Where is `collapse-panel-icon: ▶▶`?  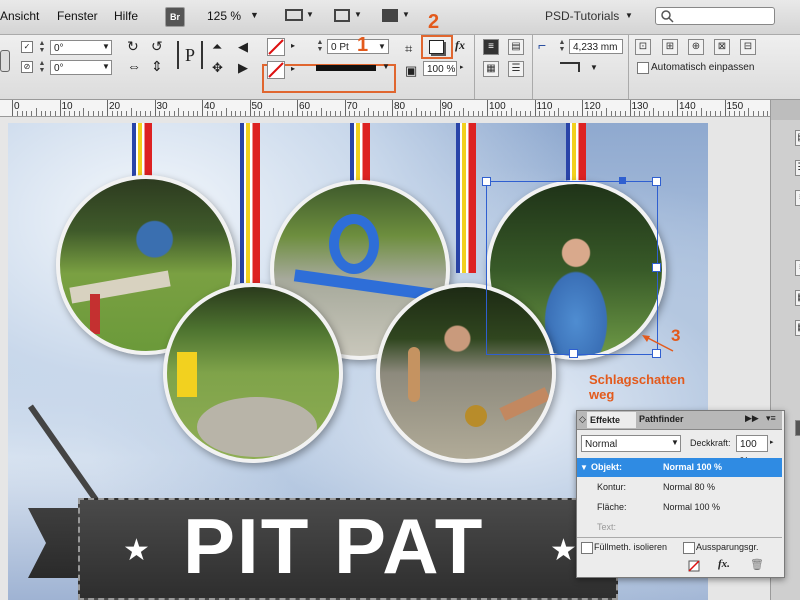 collapse-panel-icon: ▶▶ is located at coordinates (752, 418).